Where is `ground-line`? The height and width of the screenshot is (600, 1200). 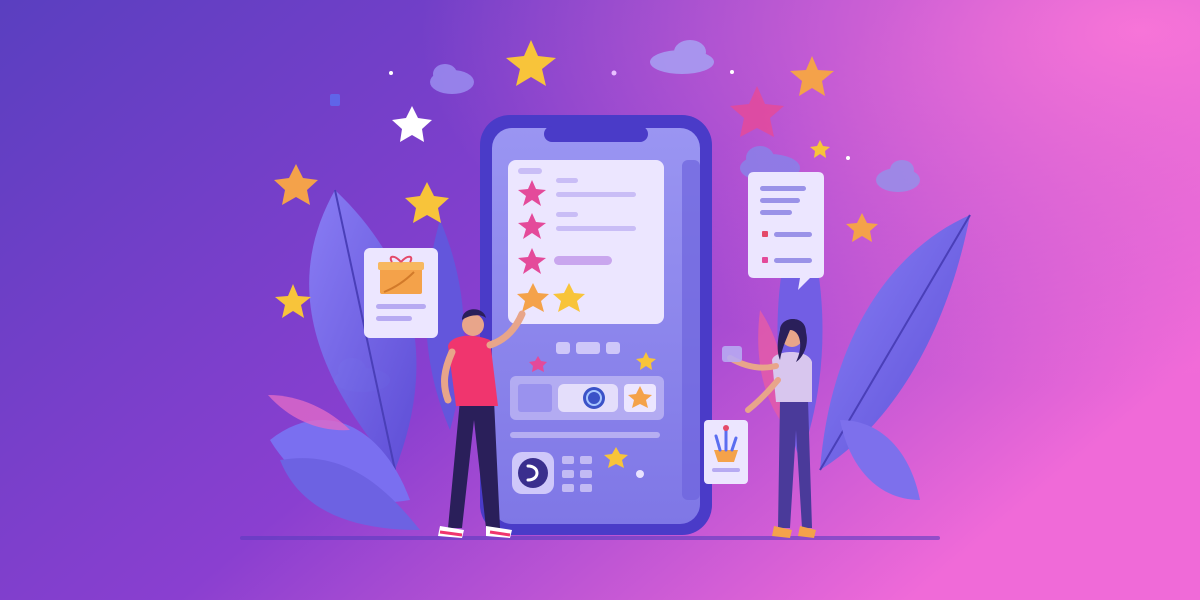
ground-line is located at coordinates (590, 538).